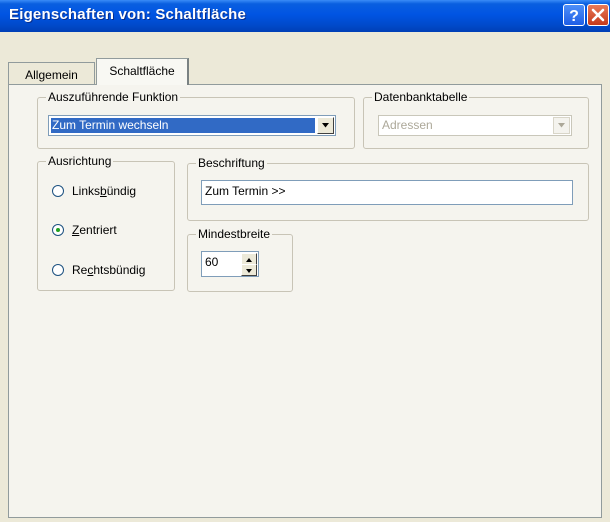 Image resolution: width=610 pixels, height=522 pixels. What do you see at coordinates (407, 125) in the screenshot?
I see `table-dropdown-value: Adressen` at bounding box center [407, 125].